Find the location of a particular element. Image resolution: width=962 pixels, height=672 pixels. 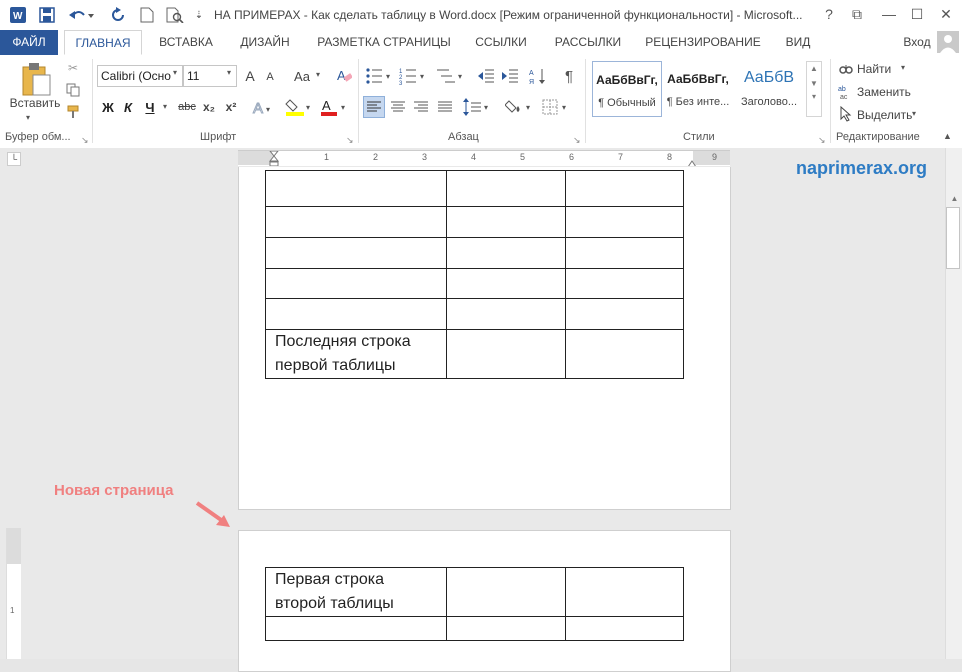

replace-icon: ab ac is located at coordinates (846, 92).